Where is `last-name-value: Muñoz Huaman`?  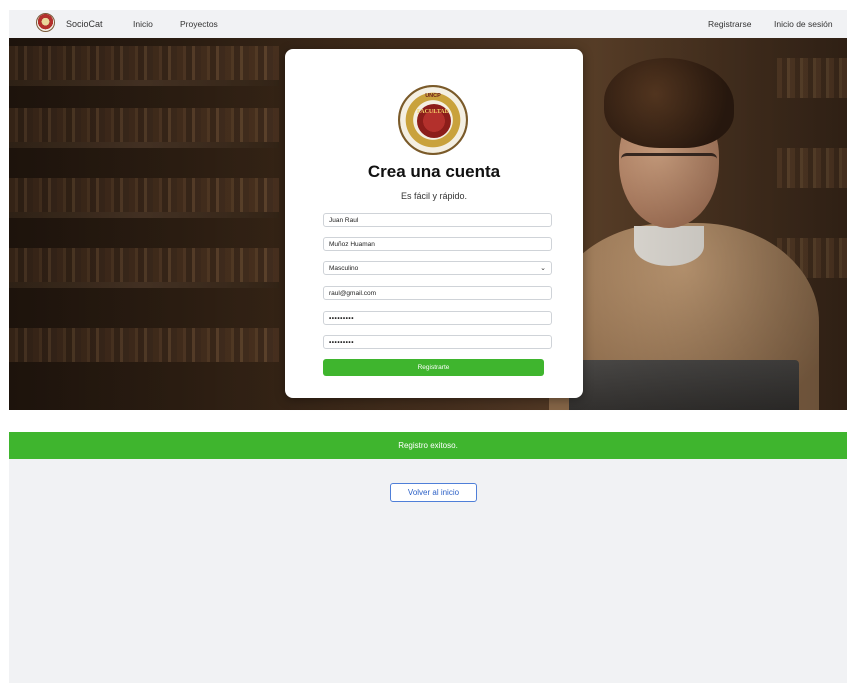 last-name-value: Muñoz Huaman is located at coordinates (352, 244).